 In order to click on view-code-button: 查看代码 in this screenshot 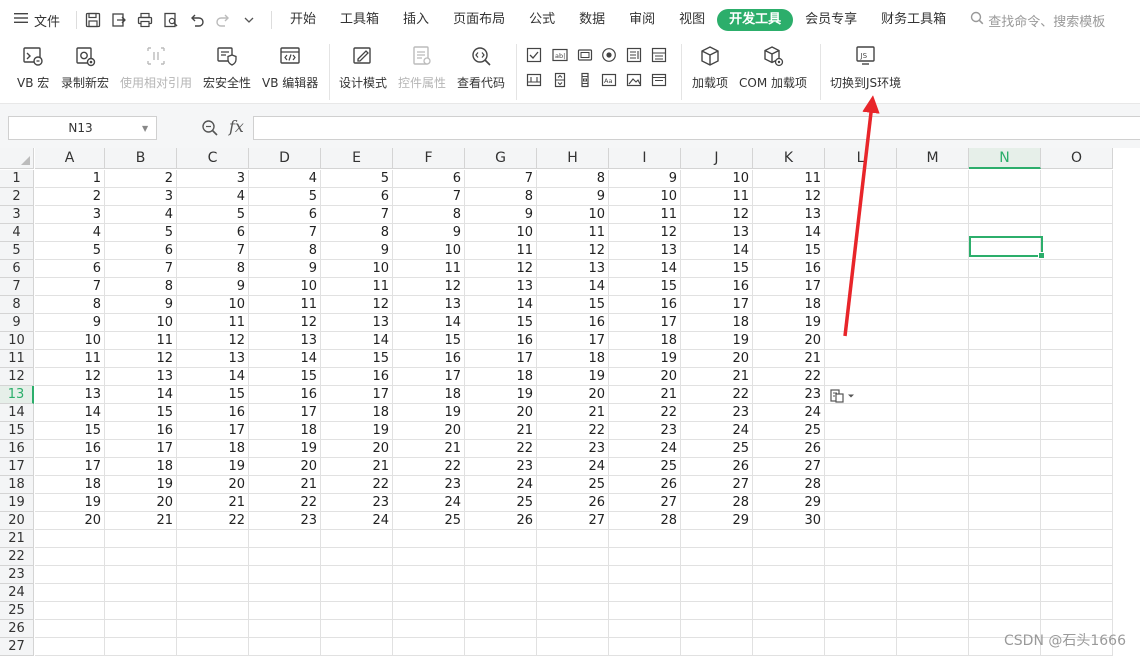, I will do `click(481, 66)`.